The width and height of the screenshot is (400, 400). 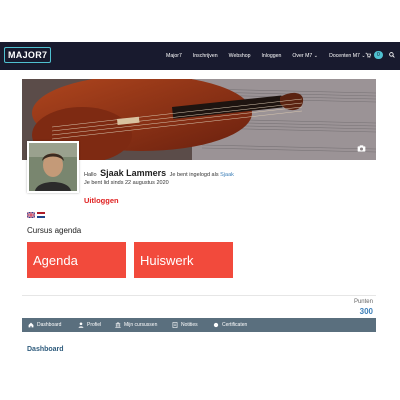 What do you see at coordinates (90, 175) in the screenshot?
I see `greeting-hello: Hallo` at bounding box center [90, 175].